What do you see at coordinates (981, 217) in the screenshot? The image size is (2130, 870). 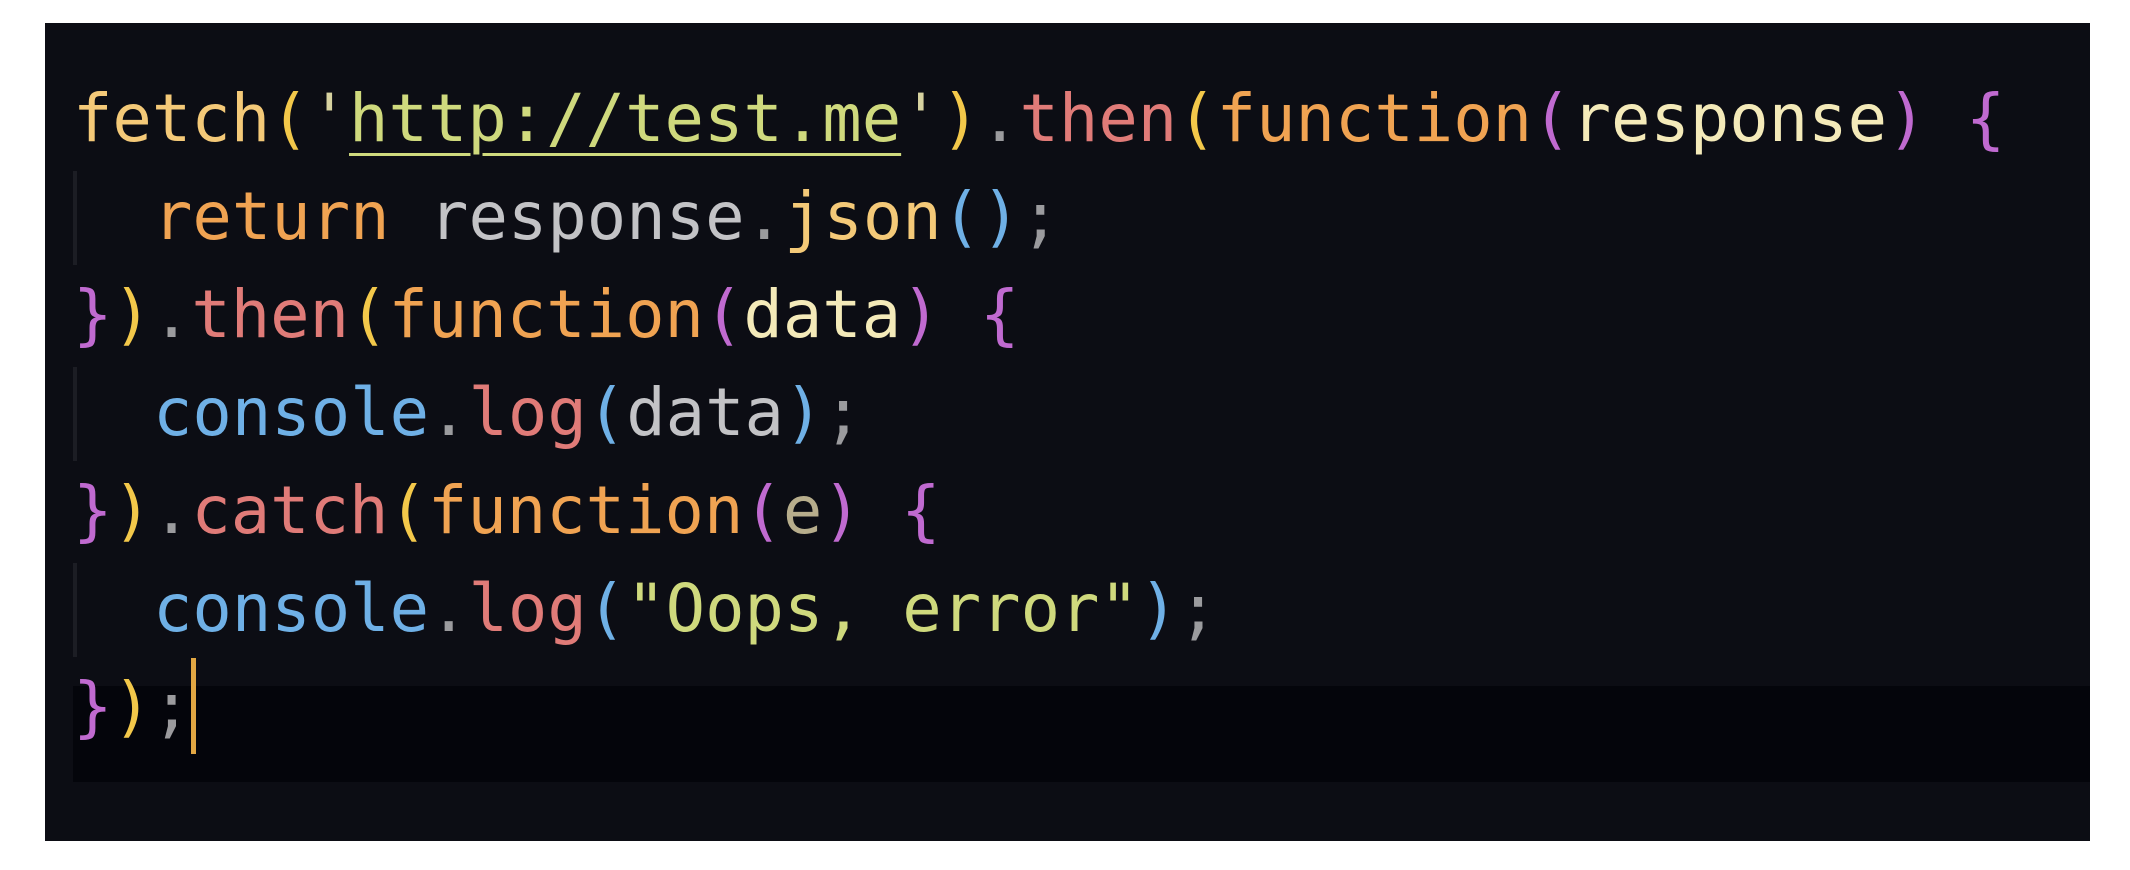 I see `token-paren-3: ()` at bounding box center [981, 217].